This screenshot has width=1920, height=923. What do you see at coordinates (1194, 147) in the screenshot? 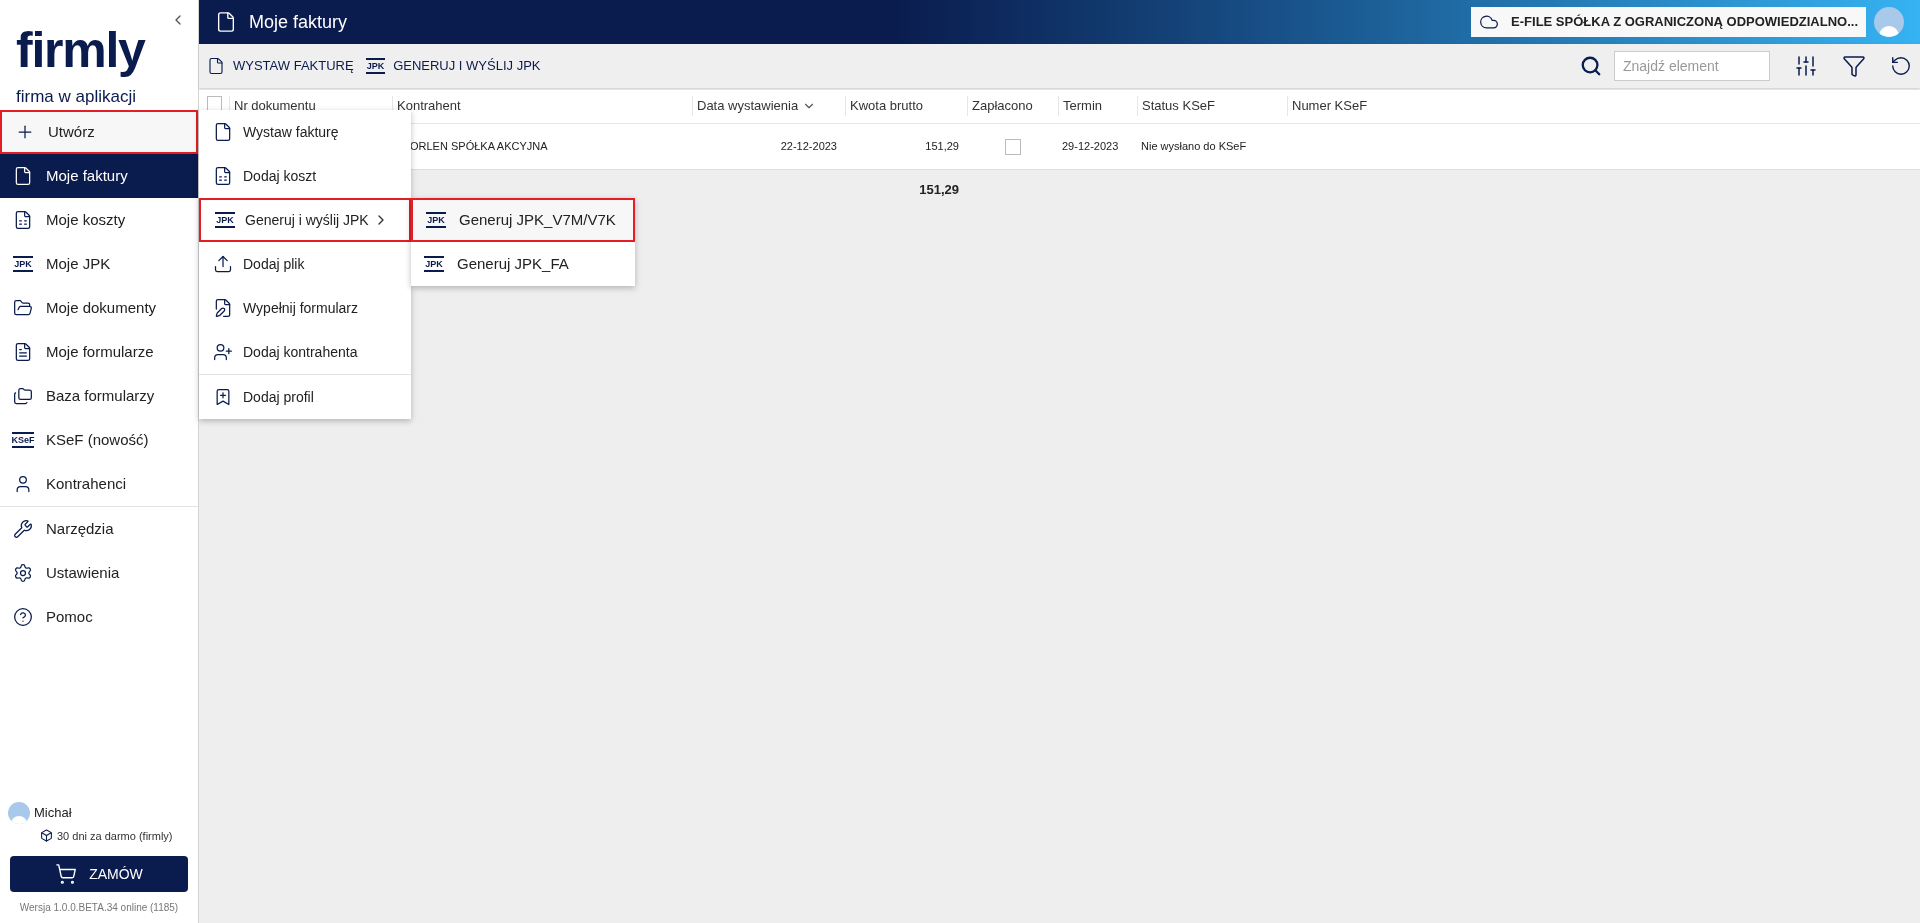
I see `table-cell-text: Nie wysłano do KSeF` at bounding box center [1194, 147].